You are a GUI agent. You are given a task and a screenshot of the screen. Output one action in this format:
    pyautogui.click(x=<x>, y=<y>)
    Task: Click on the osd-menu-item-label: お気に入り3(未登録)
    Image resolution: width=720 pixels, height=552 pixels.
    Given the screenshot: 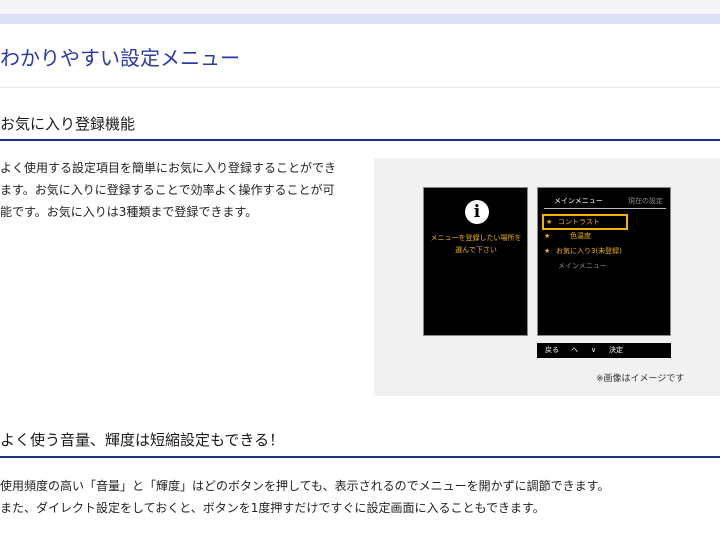 What is the action you would take?
    pyautogui.click(x=589, y=251)
    